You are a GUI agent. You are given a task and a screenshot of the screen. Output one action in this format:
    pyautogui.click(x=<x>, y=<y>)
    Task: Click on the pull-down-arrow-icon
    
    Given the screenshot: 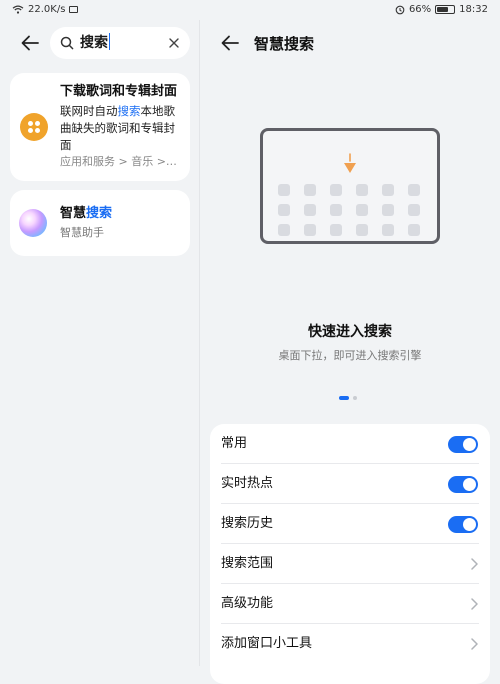 What is the action you would take?
    pyautogui.click(x=350, y=163)
    